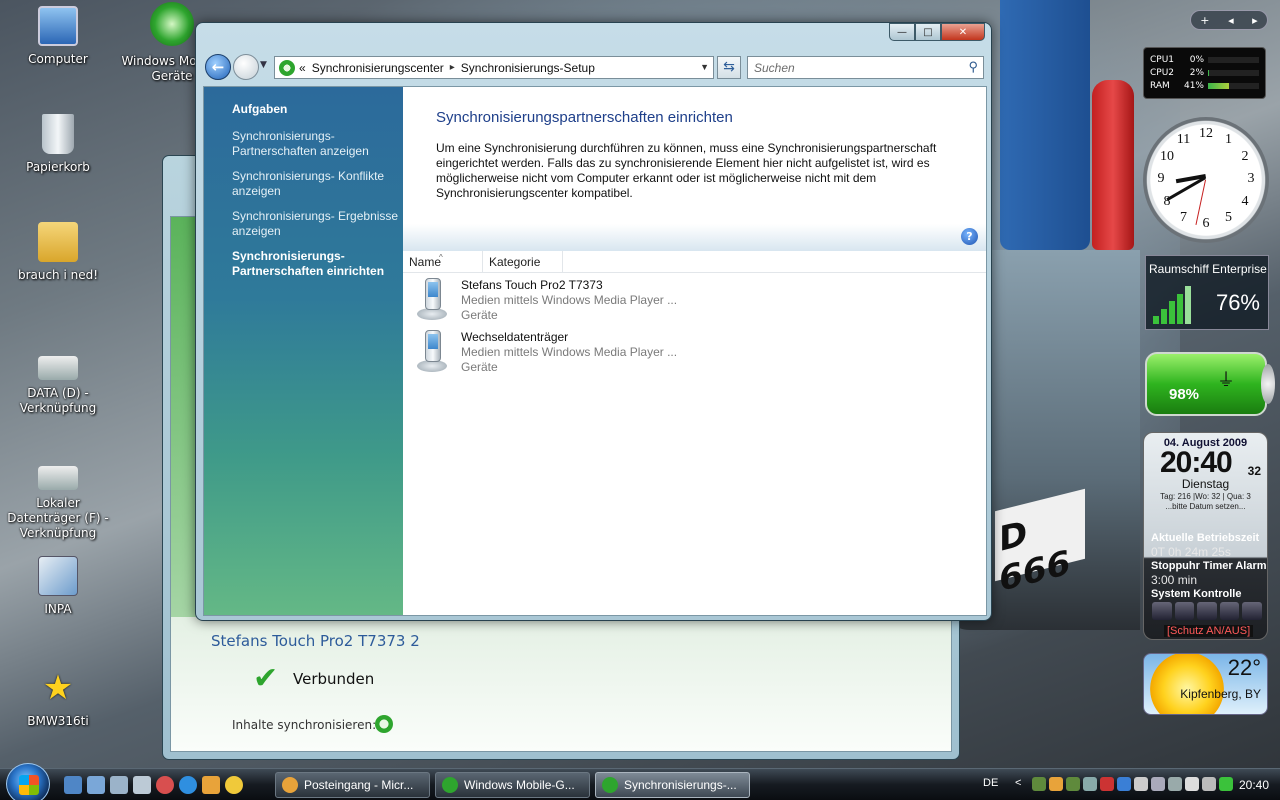  Describe the element at coordinates (1207, 292) in the screenshot. I see `wifi-gadget: Raumschiff Enterprise 76%` at that location.